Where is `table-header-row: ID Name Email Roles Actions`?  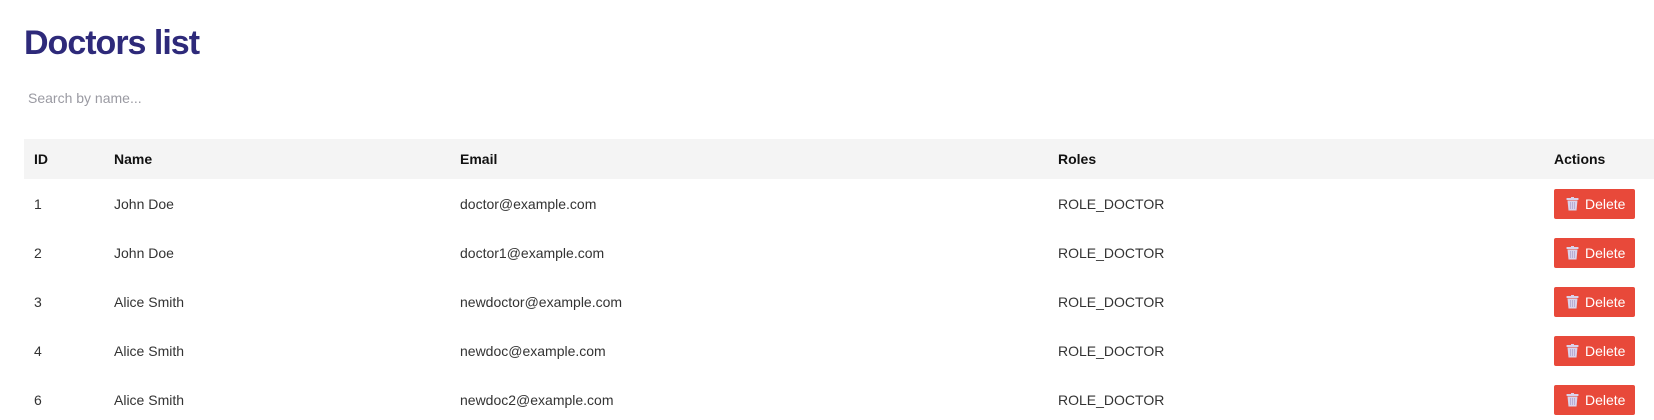 table-header-row: ID Name Email Roles Actions is located at coordinates (839, 159).